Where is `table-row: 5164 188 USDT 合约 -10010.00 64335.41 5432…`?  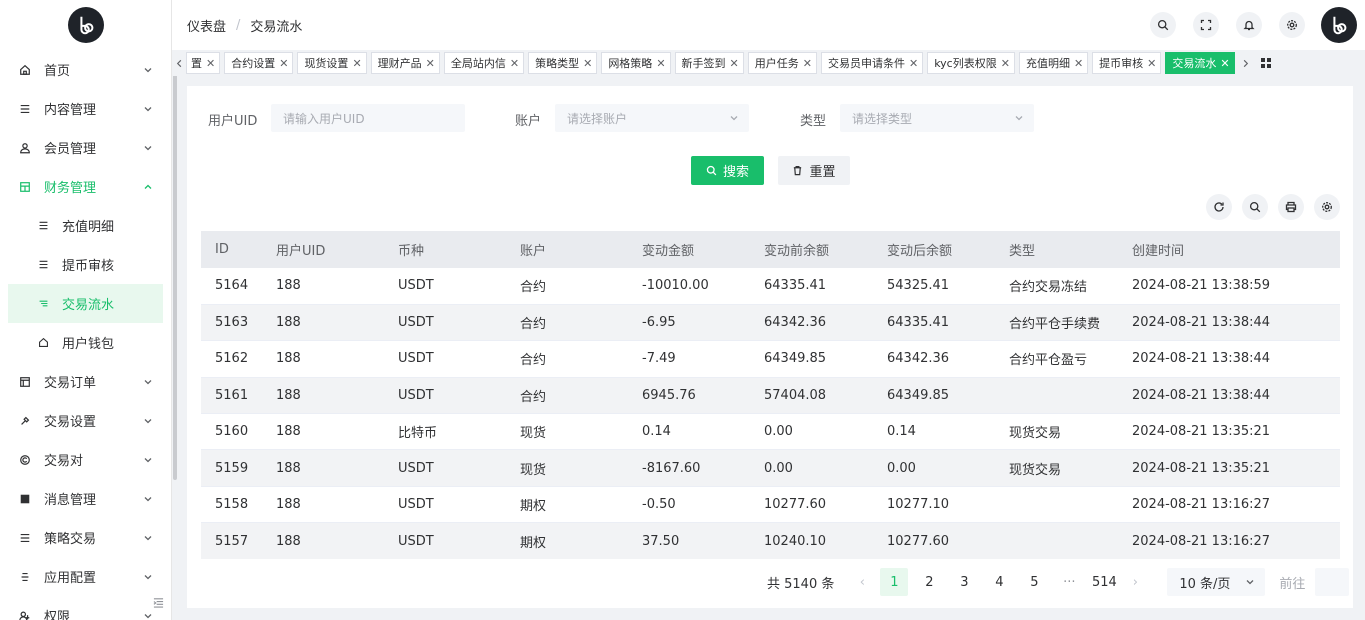
table-row: 5164 188 USDT 合约 -10010.00 64335.41 5432… is located at coordinates (770, 286).